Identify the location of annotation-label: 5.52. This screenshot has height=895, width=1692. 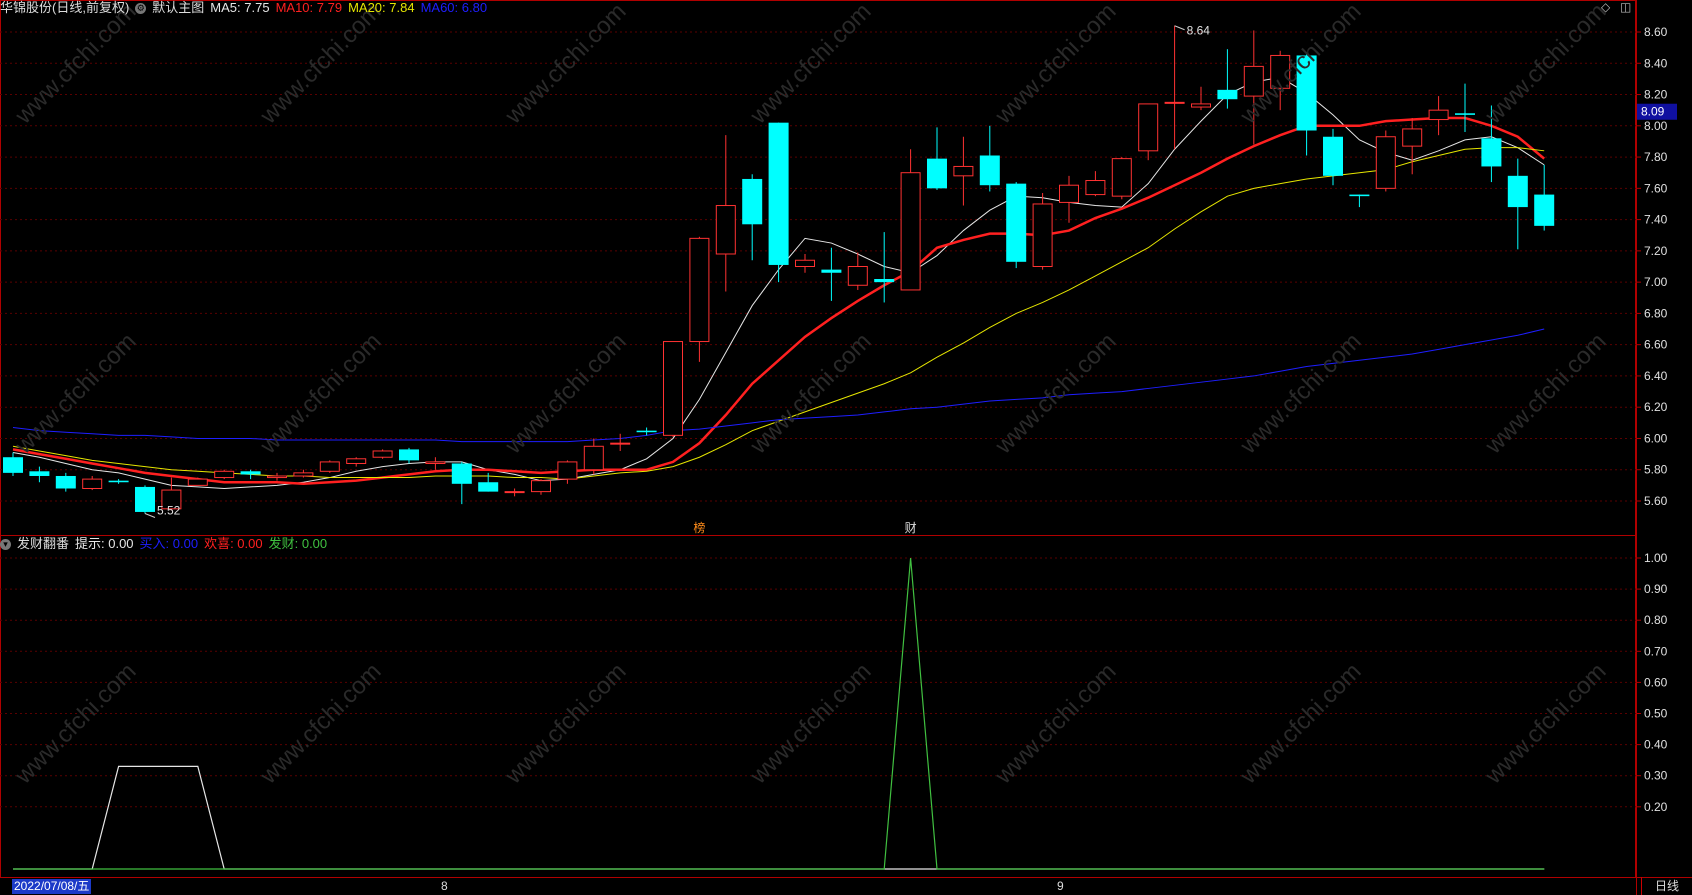
(169, 511).